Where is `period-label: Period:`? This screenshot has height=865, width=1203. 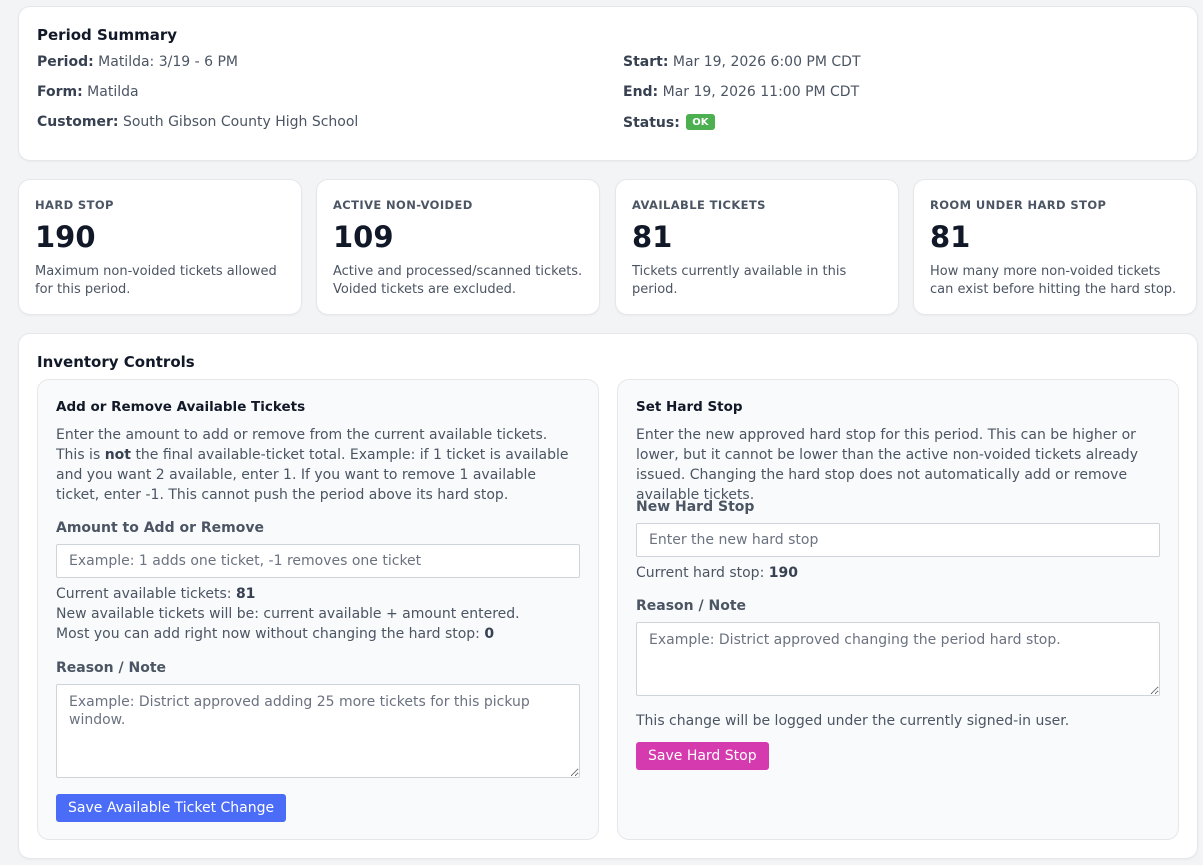
period-label: Period: is located at coordinates (65, 62).